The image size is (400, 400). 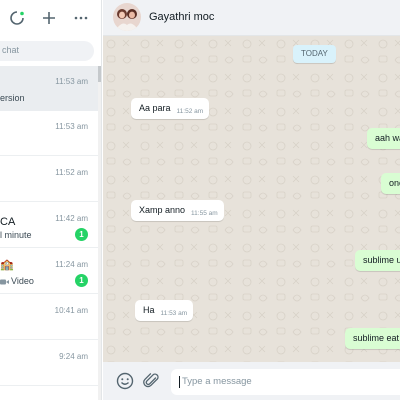 I want to click on attach-icon, so click(x=152, y=381).